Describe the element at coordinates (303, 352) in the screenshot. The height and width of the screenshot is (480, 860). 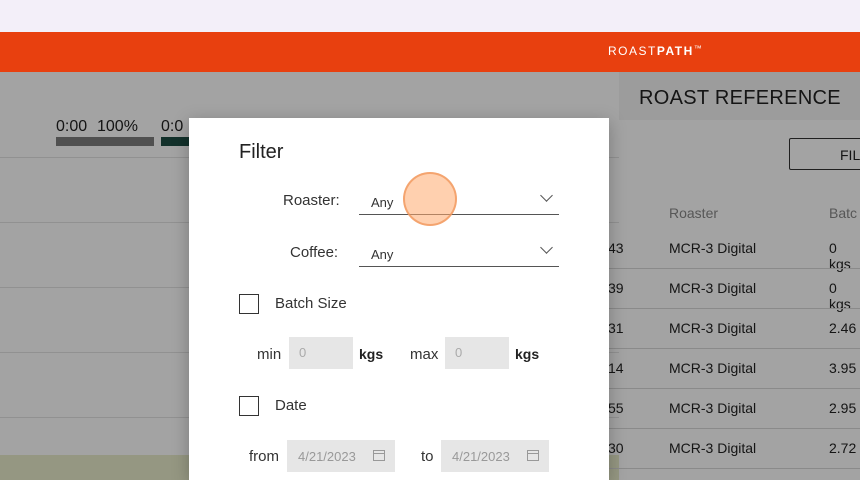
I see `min-batch-value: 0` at that location.